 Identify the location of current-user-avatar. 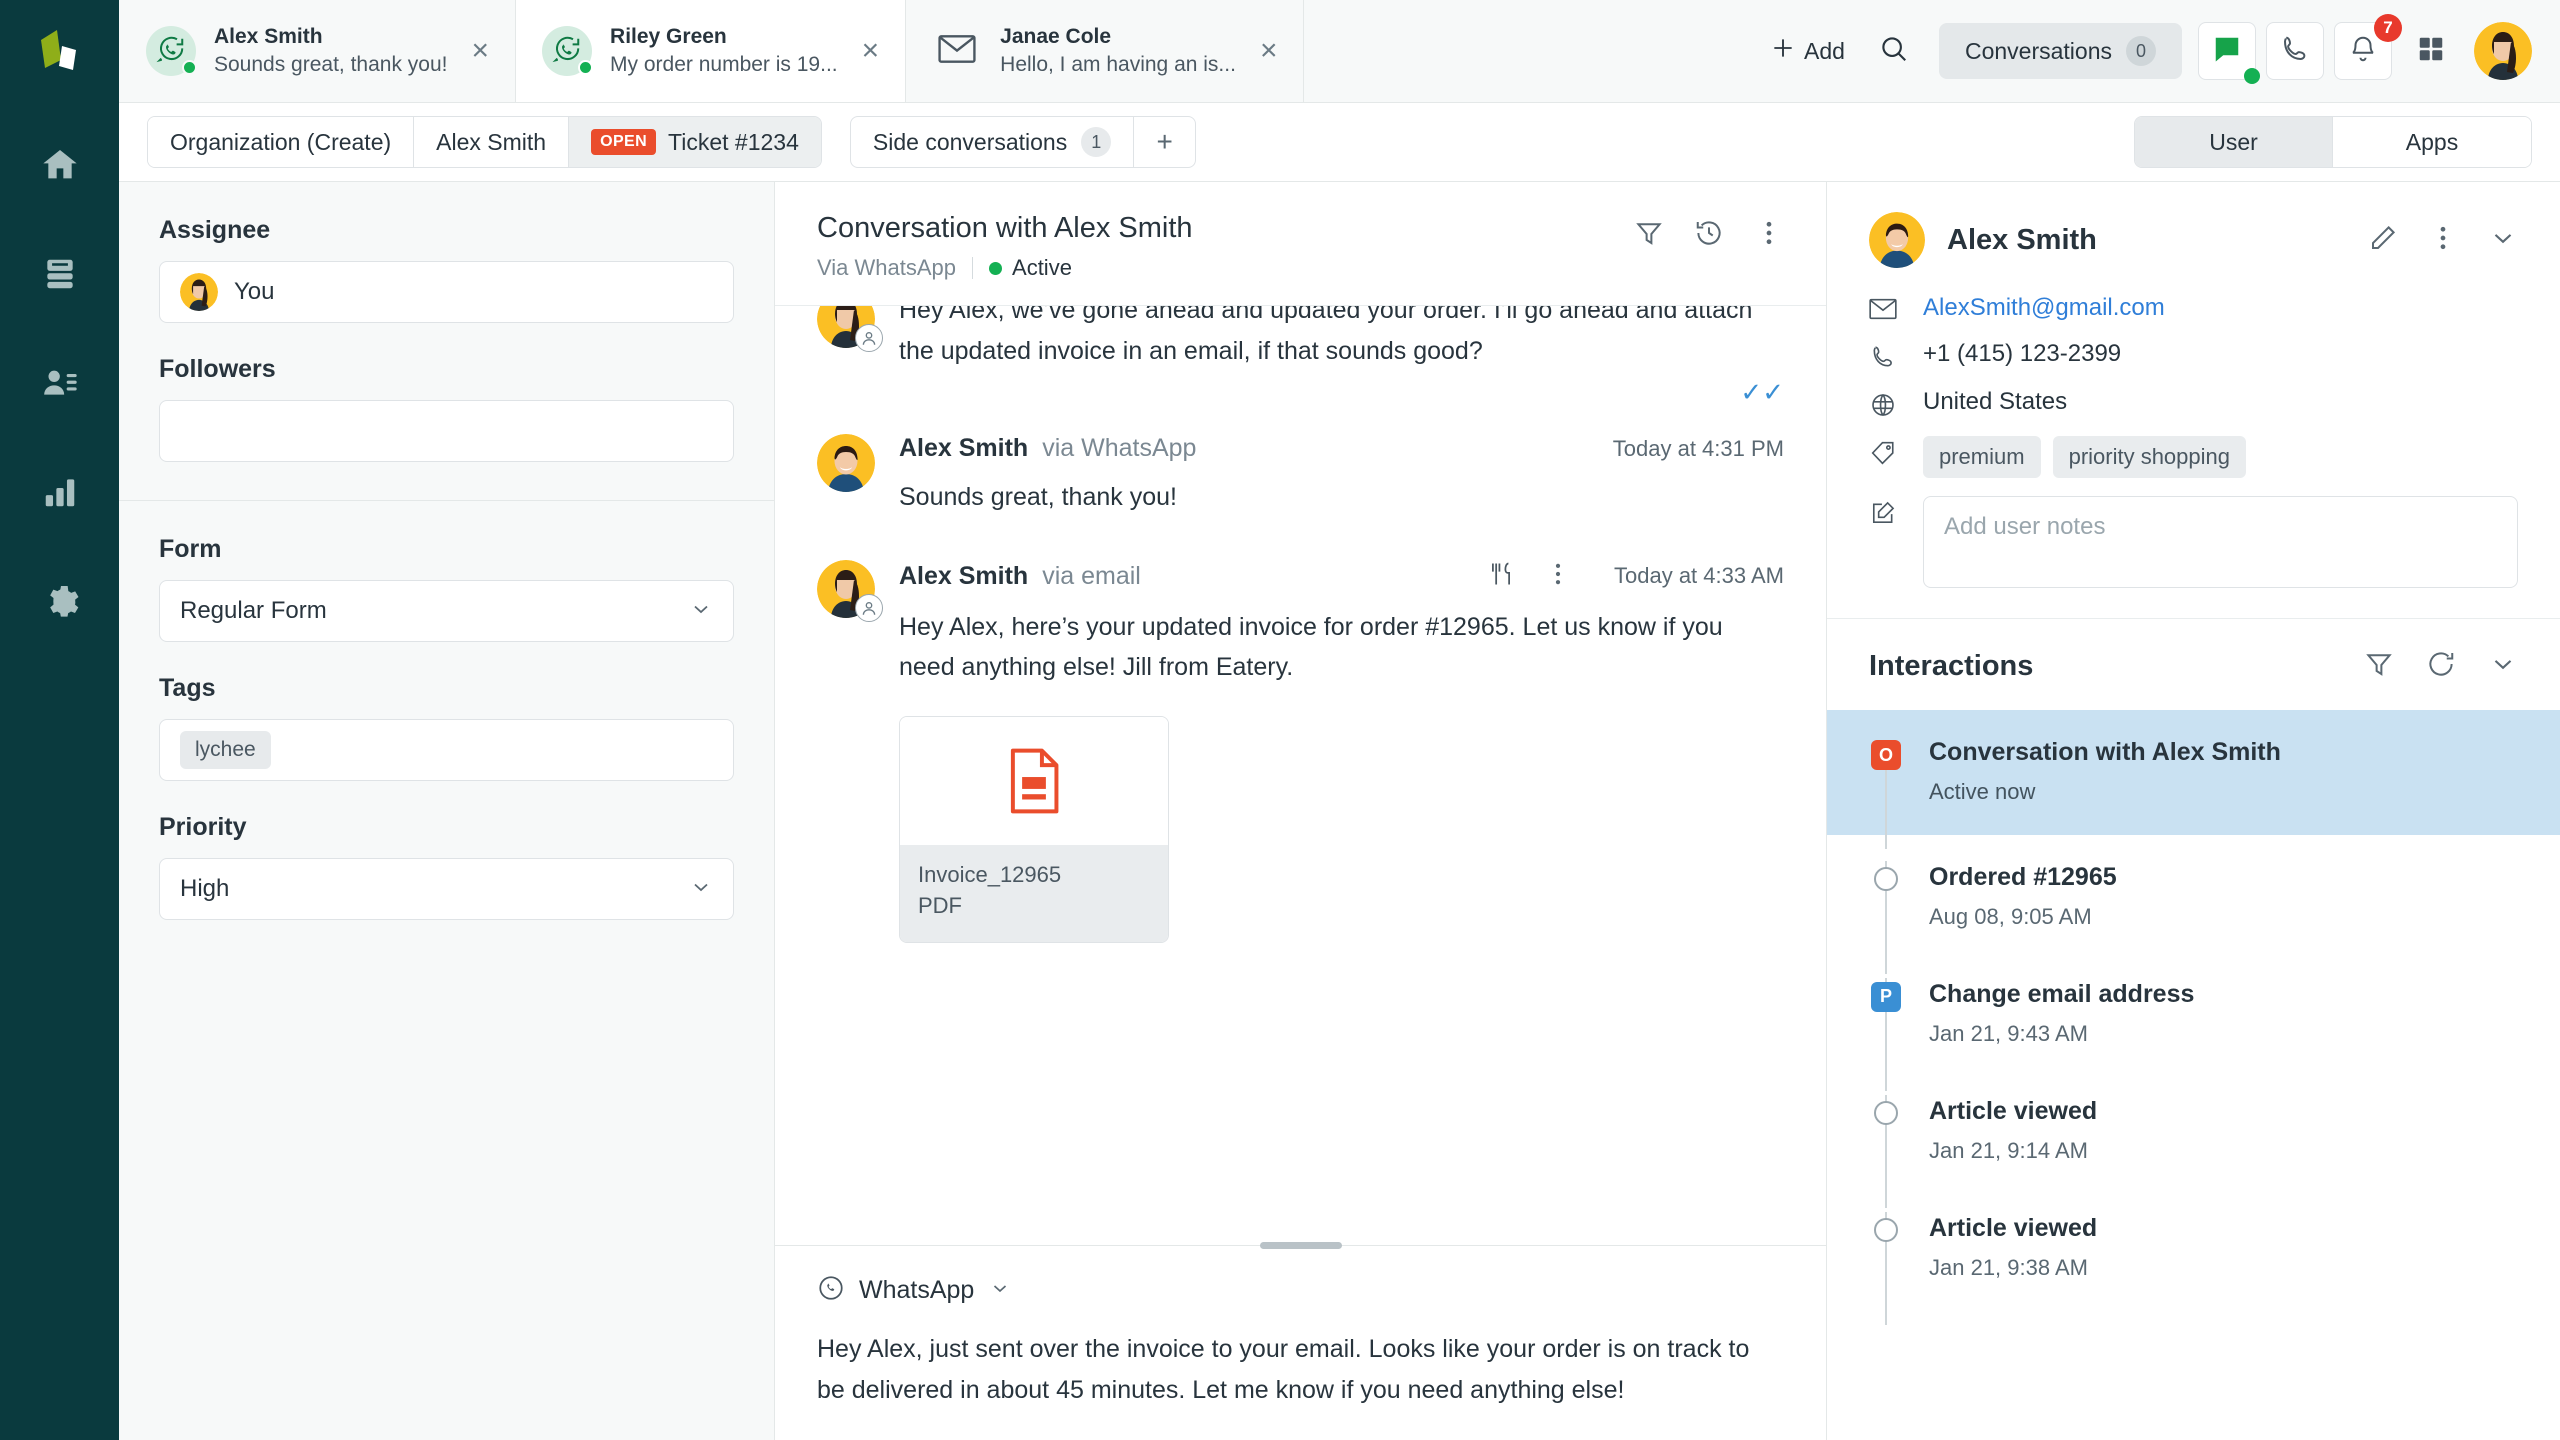
(2503, 51).